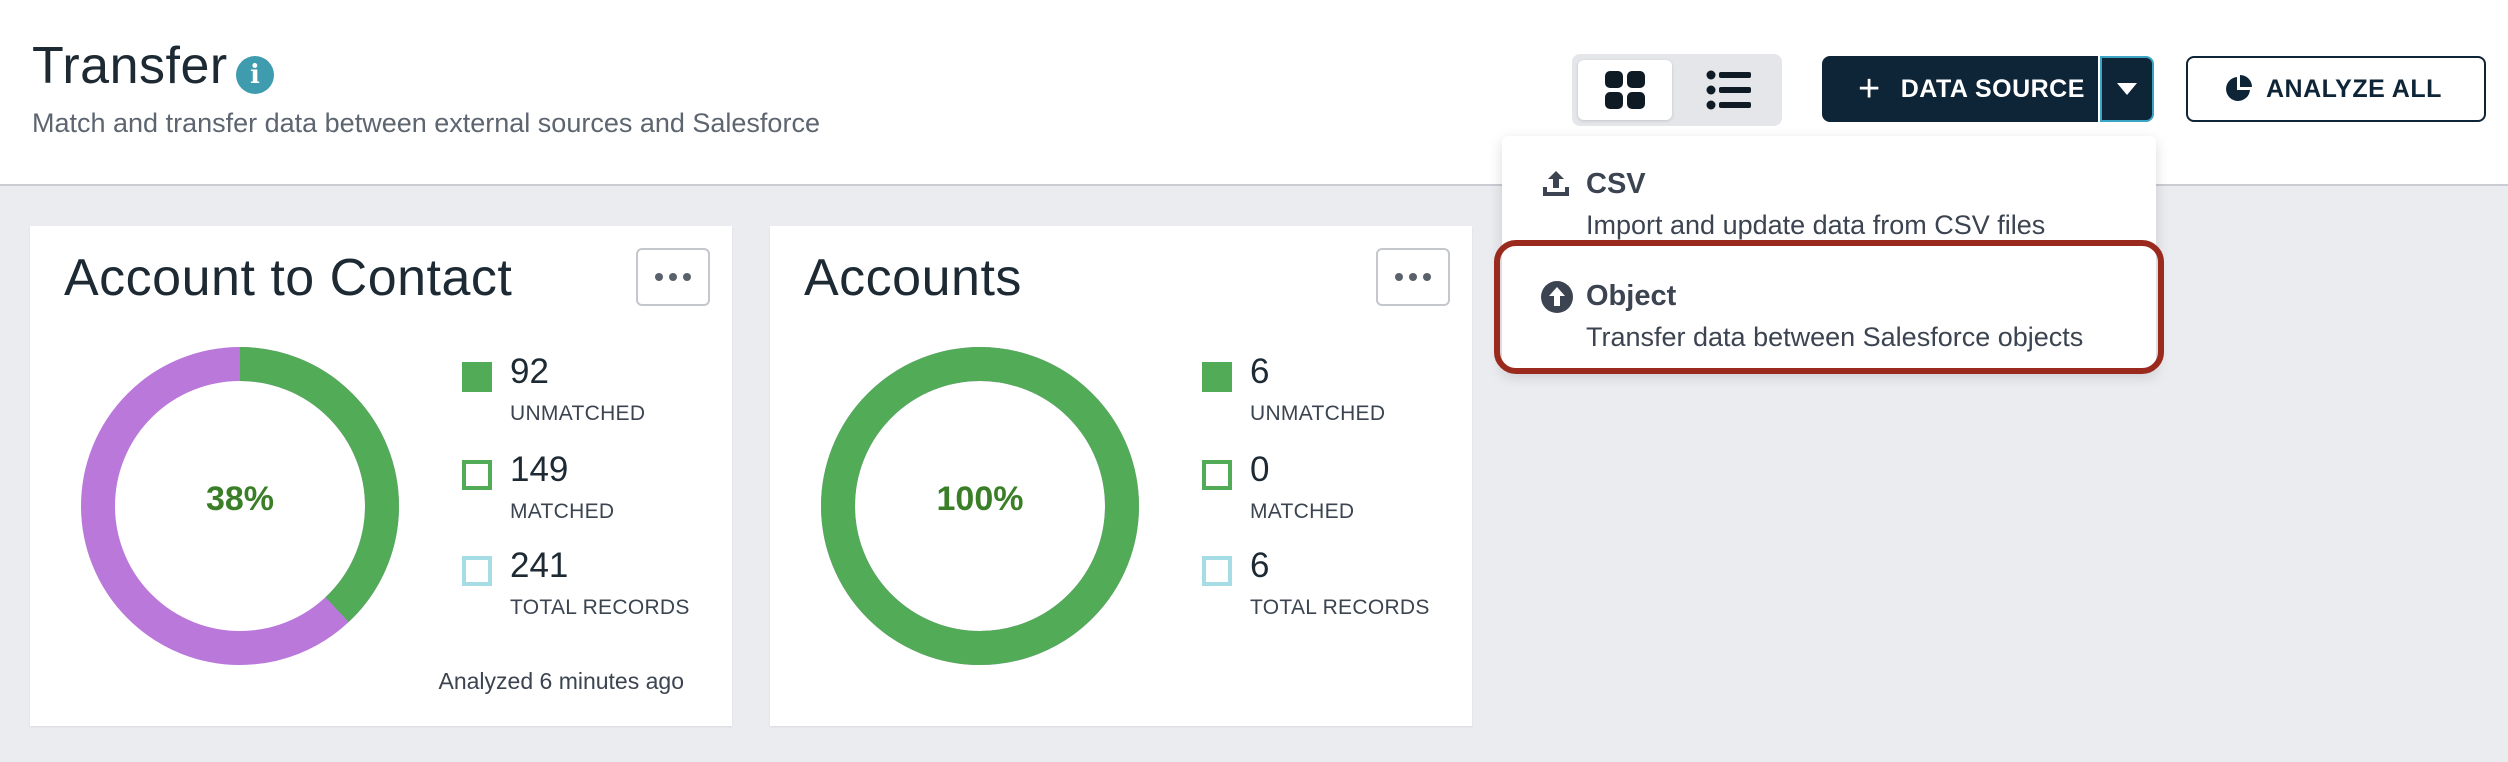 Image resolution: width=2508 pixels, height=762 pixels. What do you see at coordinates (1260, 469) in the screenshot?
I see `matched-count: 0` at bounding box center [1260, 469].